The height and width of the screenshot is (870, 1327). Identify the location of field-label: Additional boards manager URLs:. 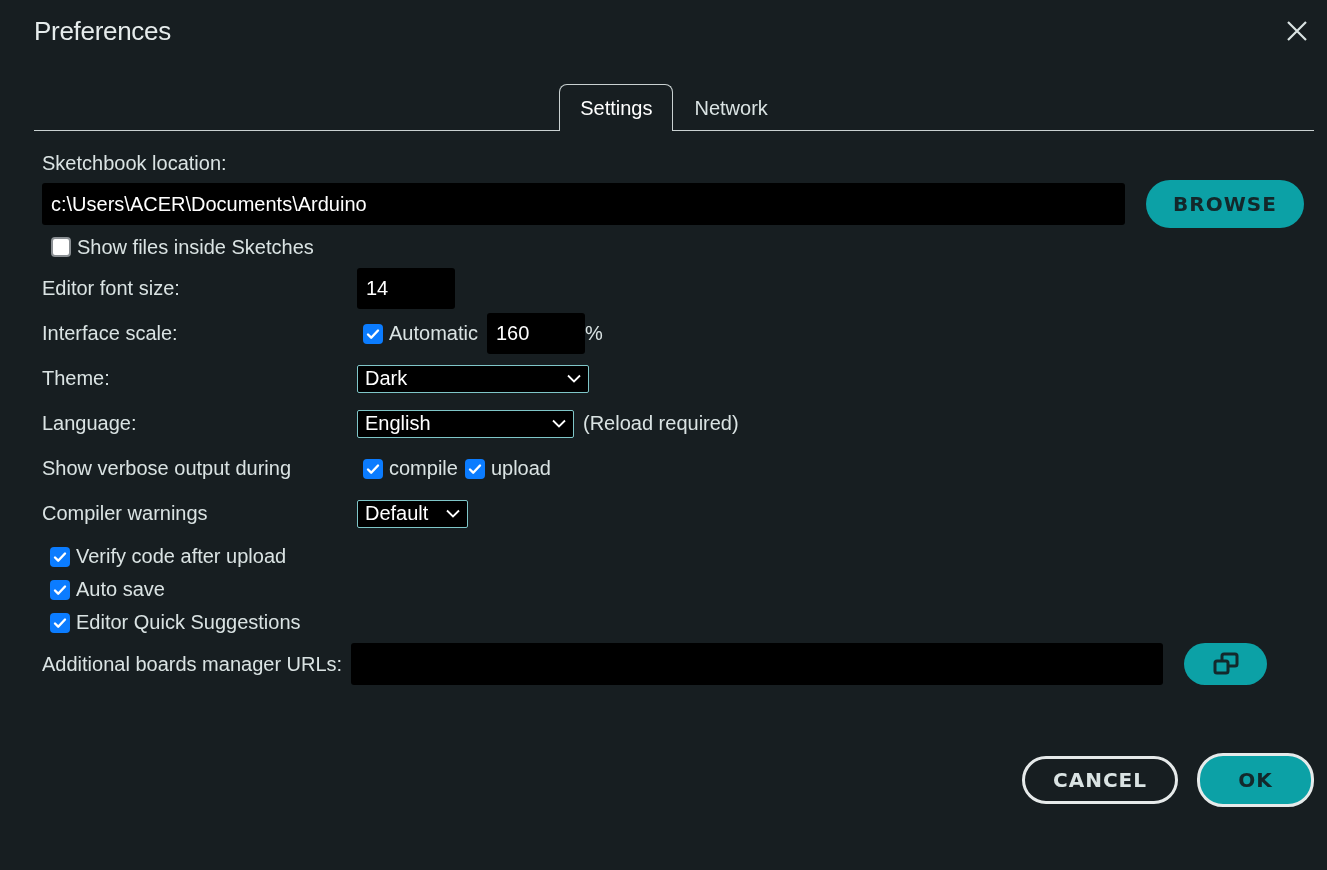
(192, 664).